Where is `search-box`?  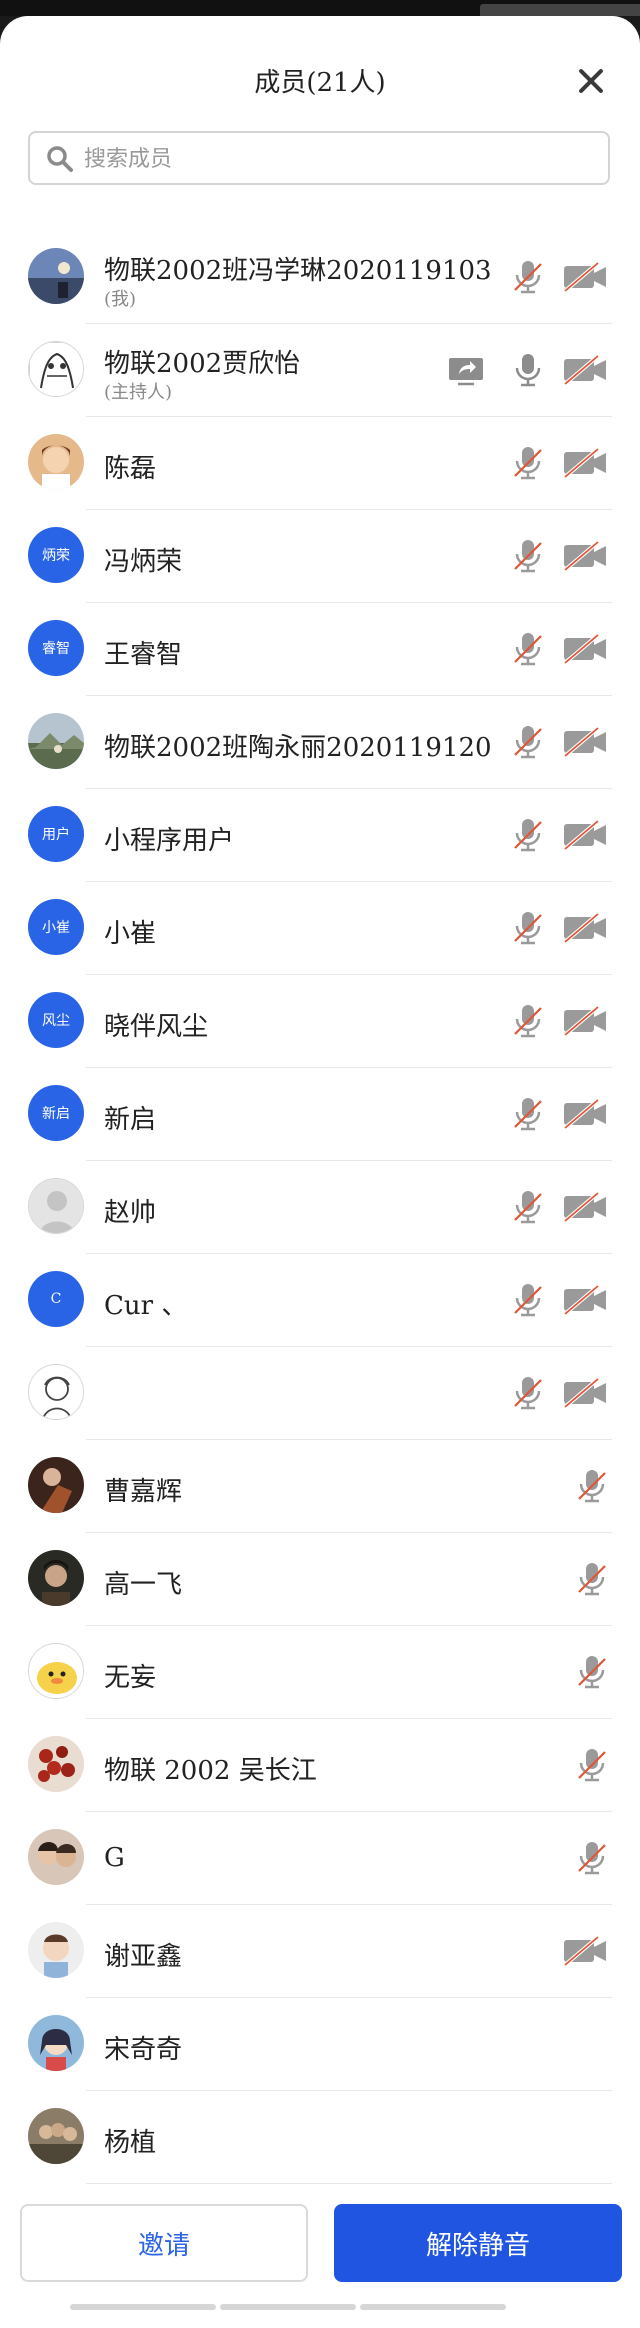 search-box is located at coordinates (319, 158).